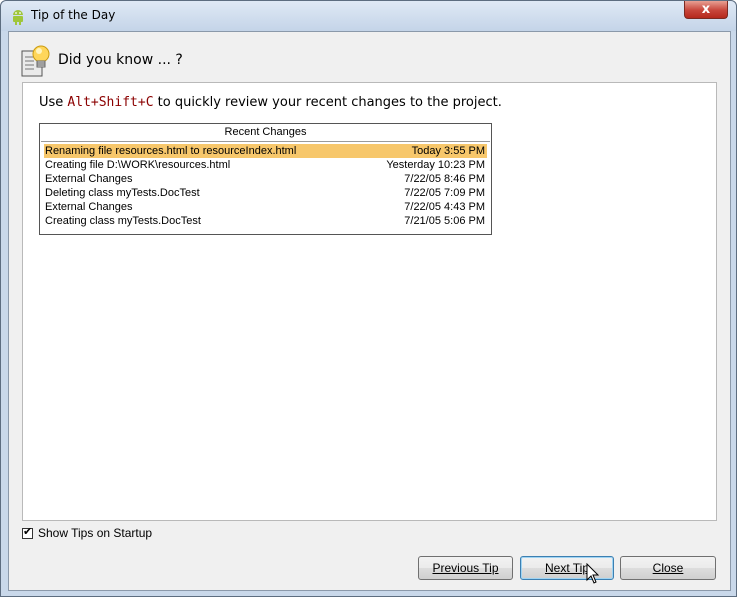 The image size is (739, 599). What do you see at coordinates (110, 102) in the screenshot?
I see `tip-shortcut: Alt+Shift+C` at bounding box center [110, 102].